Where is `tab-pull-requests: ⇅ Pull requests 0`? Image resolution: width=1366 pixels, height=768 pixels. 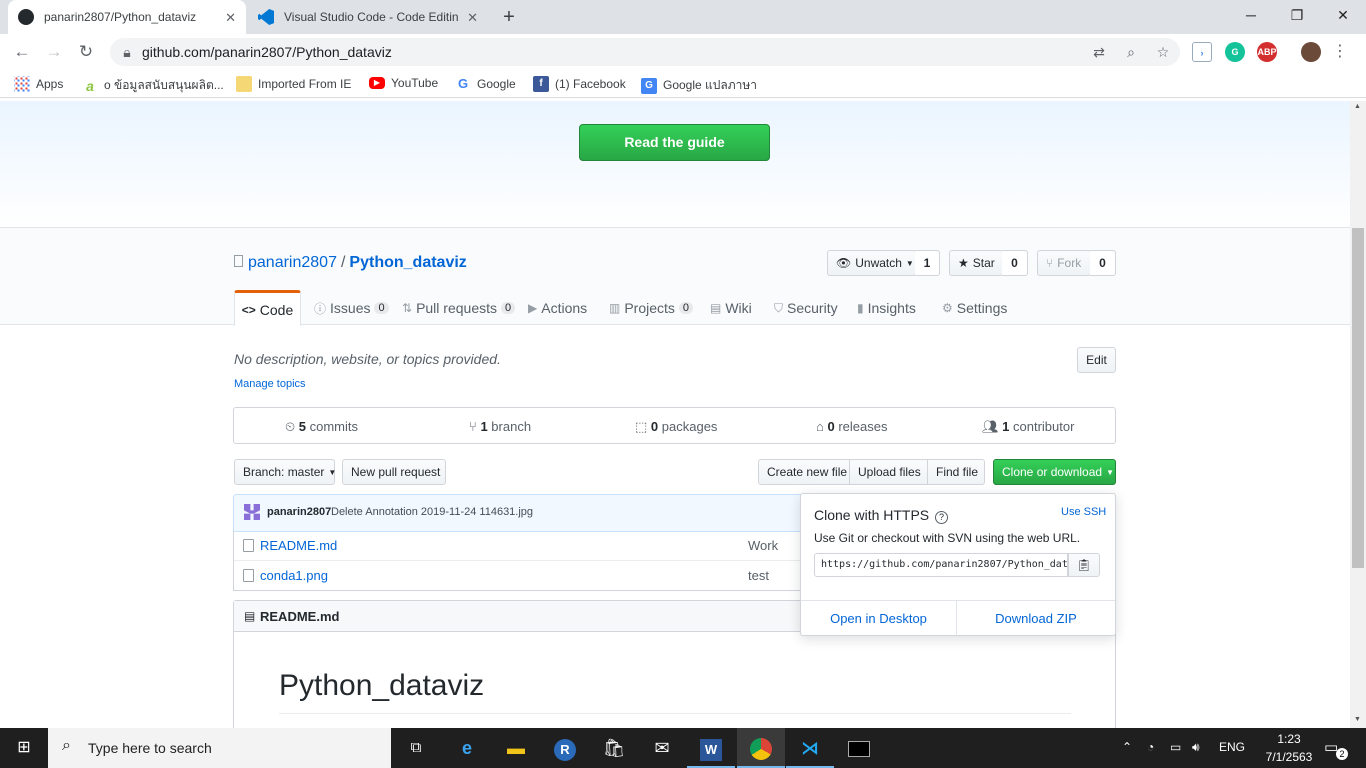
tab-pull-requests: ⇅ Pull requests 0 is located at coordinates (459, 308).